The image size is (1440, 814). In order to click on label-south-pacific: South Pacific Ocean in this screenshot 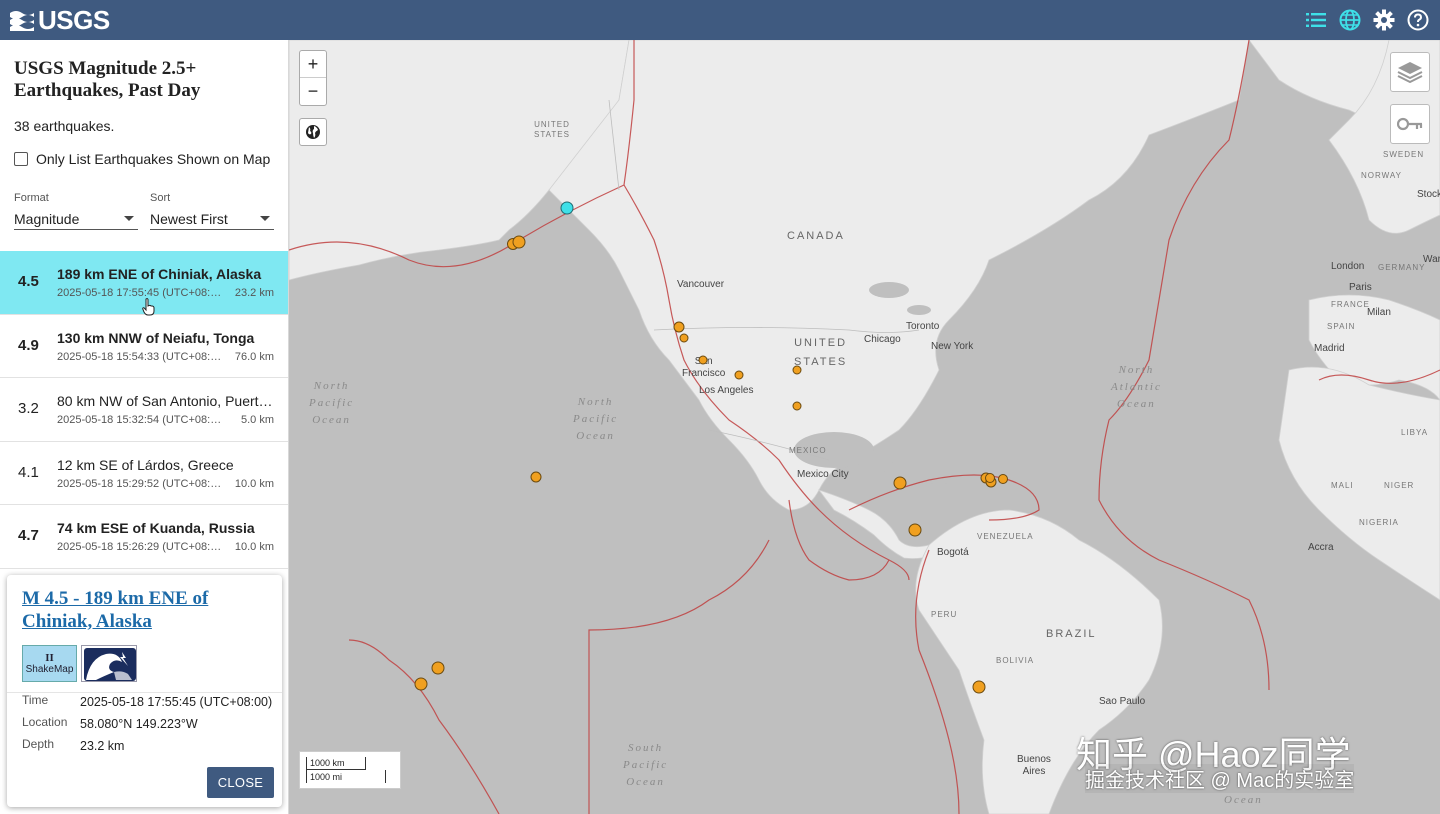, I will do `click(646, 765)`.